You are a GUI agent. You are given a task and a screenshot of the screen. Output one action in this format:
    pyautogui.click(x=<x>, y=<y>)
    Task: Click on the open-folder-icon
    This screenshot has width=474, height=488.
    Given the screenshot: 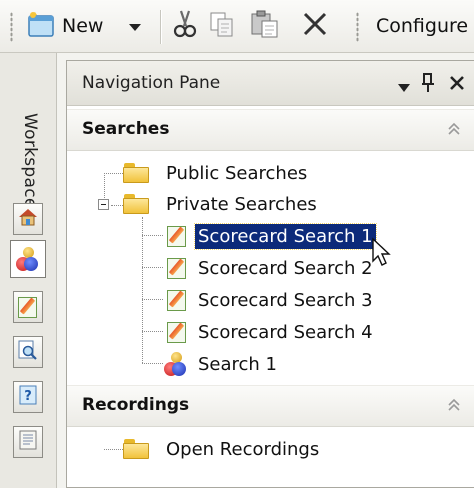 What is the action you would take?
    pyautogui.click(x=136, y=204)
    